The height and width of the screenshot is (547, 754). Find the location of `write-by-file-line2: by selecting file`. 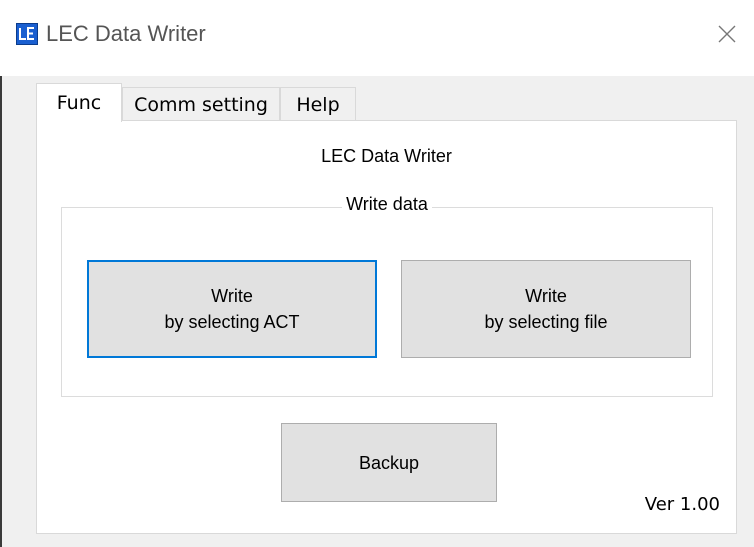

write-by-file-line2: by selecting file is located at coordinates (546, 322).